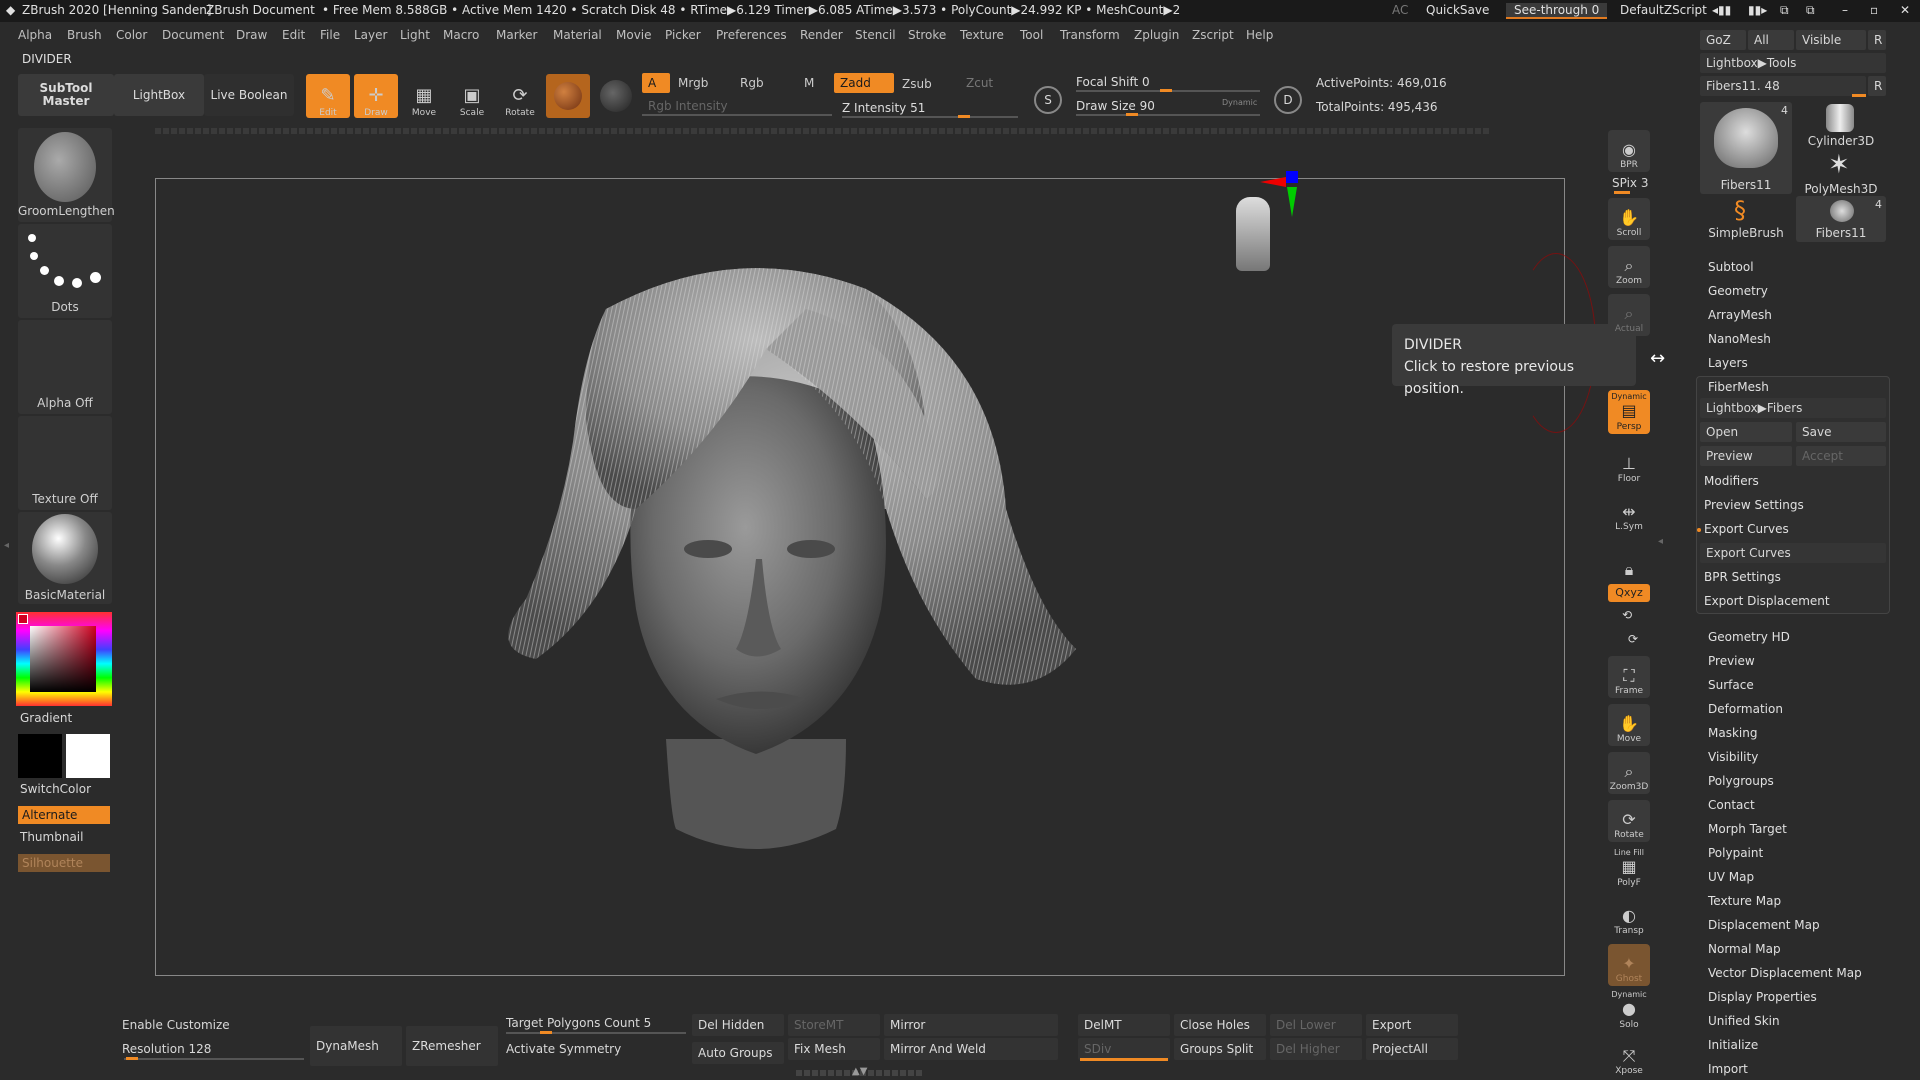 The width and height of the screenshot is (1920, 1080). Describe the element at coordinates (1048, 100) in the screenshot. I see `lazy-mouse-s-icon: S` at that location.